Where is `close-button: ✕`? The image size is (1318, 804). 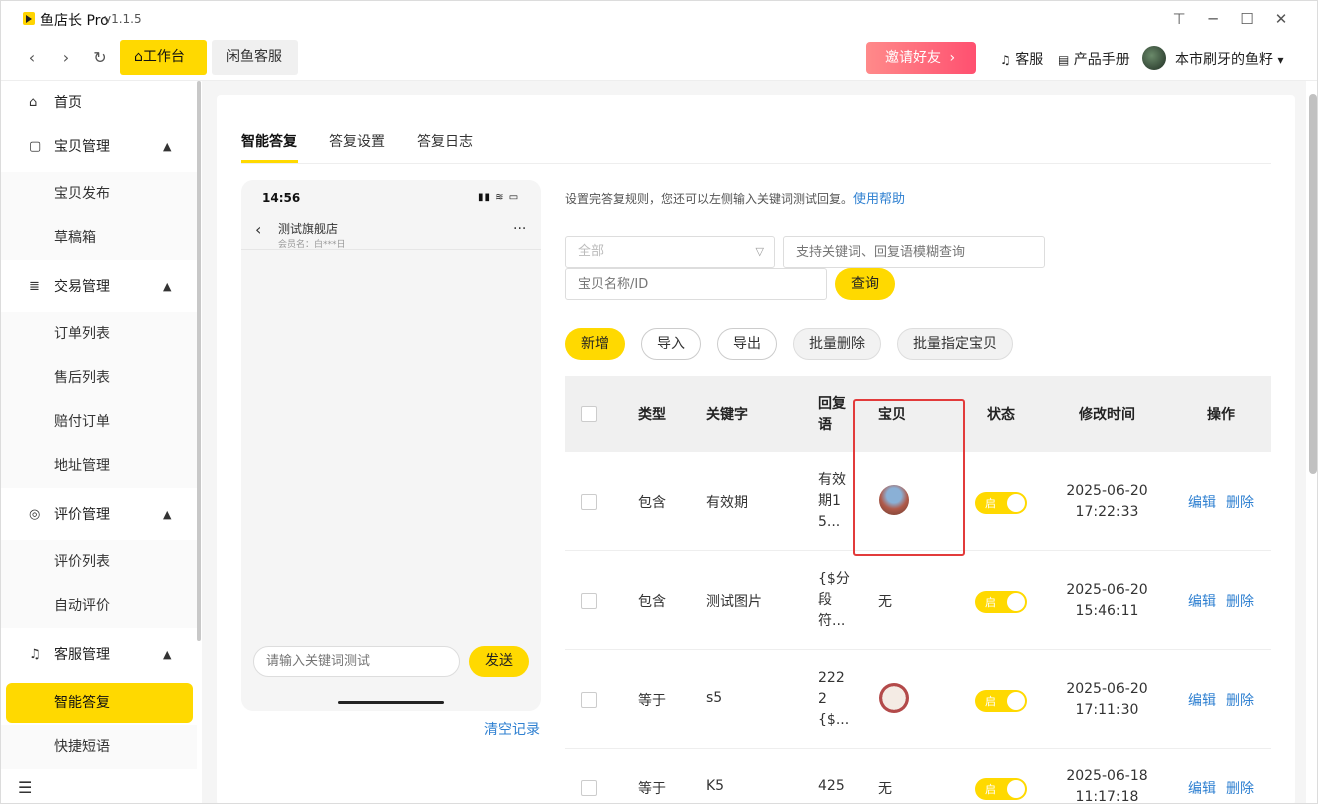 close-button: ✕ is located at coordinates (1281, 19).